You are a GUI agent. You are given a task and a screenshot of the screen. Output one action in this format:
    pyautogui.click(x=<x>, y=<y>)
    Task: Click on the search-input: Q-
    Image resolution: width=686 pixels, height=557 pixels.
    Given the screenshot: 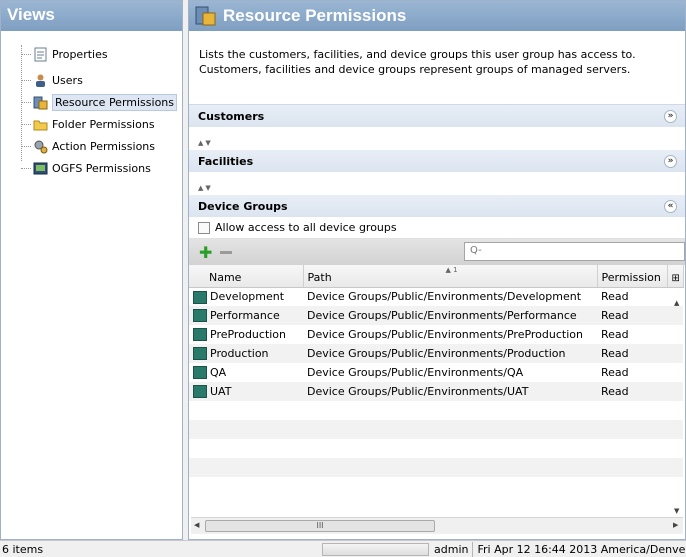 What is the action you would take?
    pyautogui.click(x=574, y=251)
    